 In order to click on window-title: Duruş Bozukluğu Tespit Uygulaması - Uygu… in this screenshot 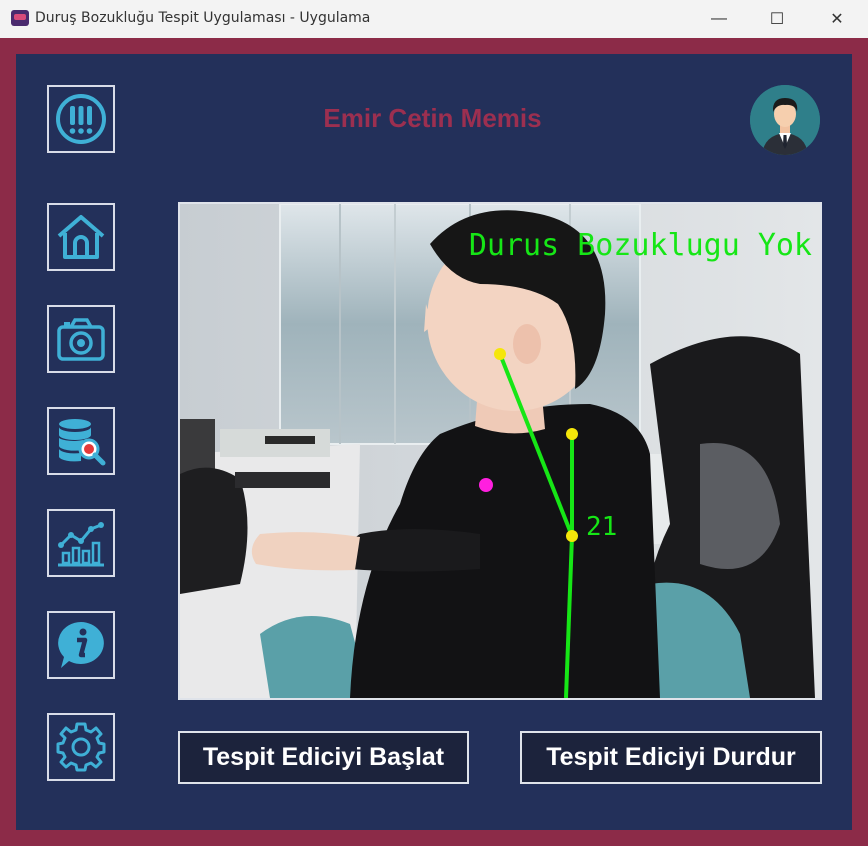, I will do `click(203, 18)`.